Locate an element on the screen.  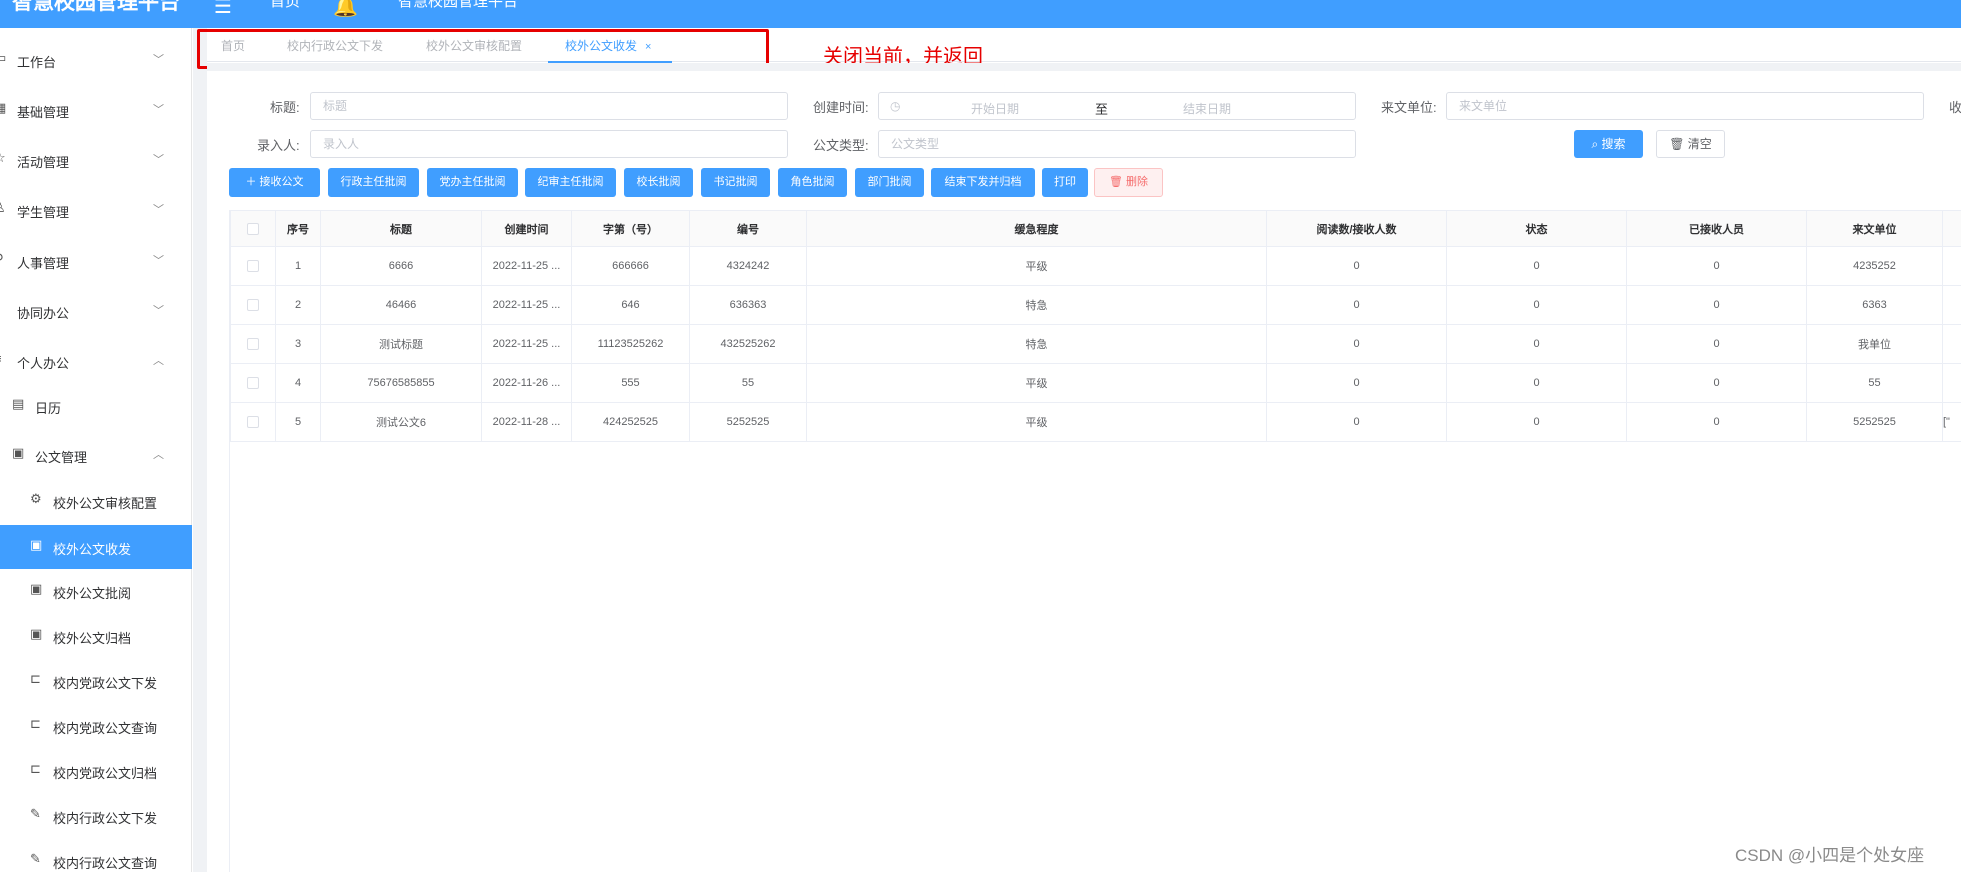
search-icon: ⌕ is located at coordinates (1596, 144).